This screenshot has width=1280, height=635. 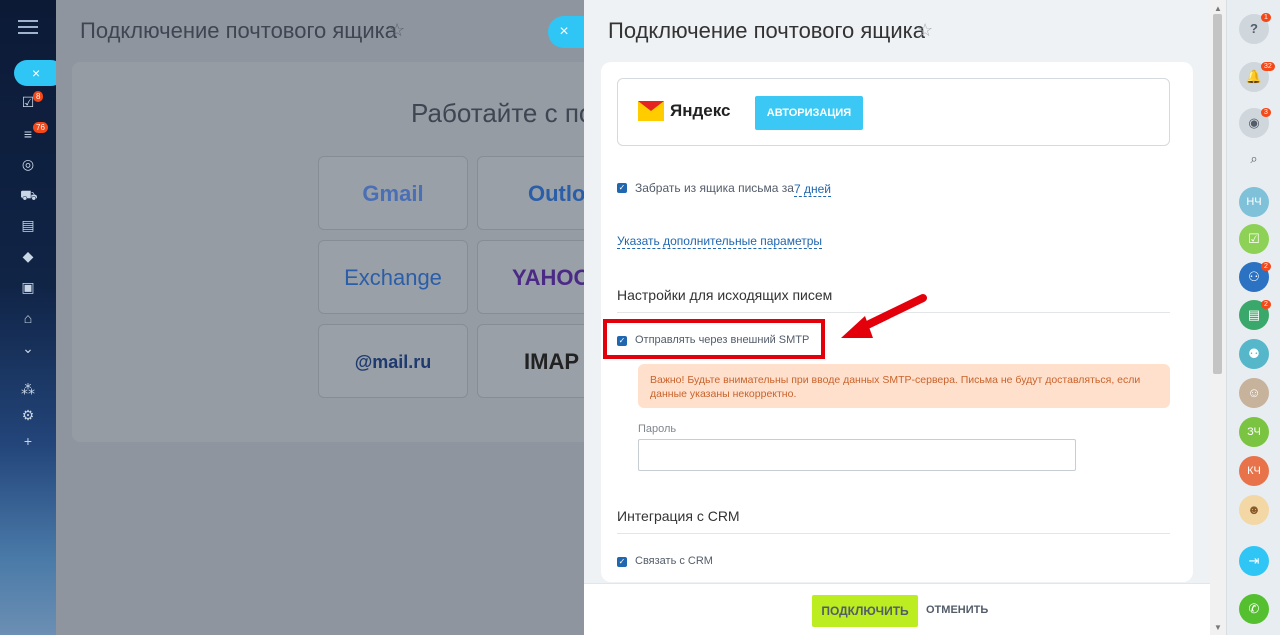 I want to click on group-badge: 2, so click(x=1266, y=266).